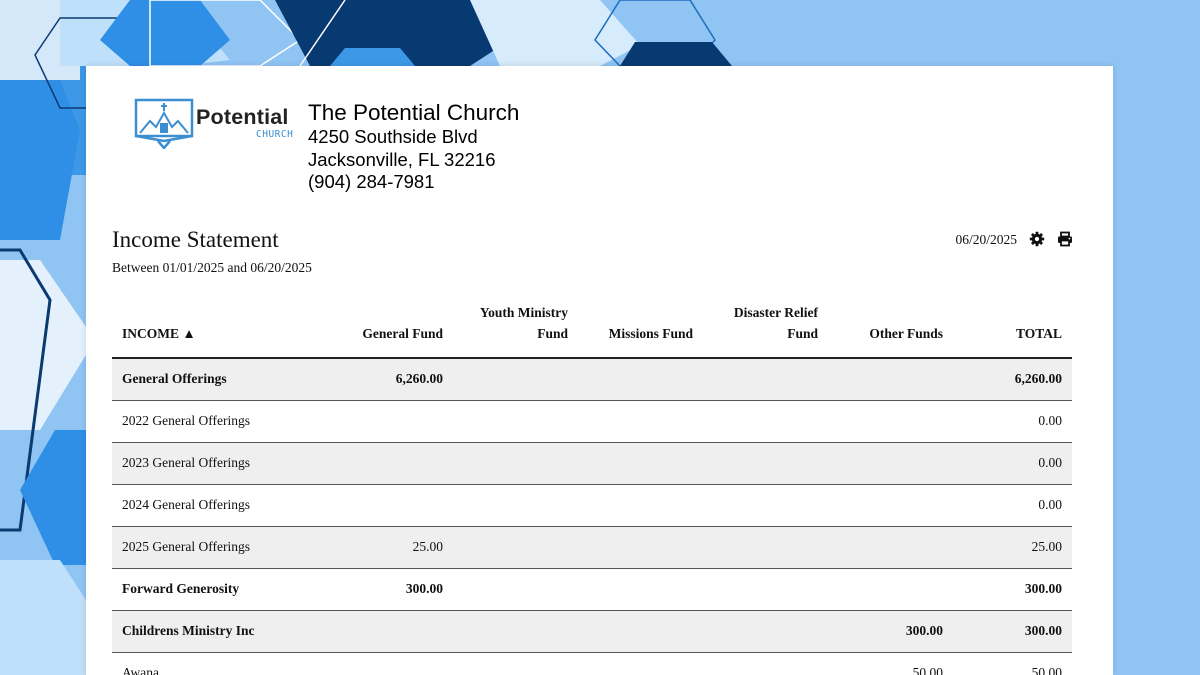 This screenshot has width=1200, height=675. I want to click on church-name: The Potential Church, so click(414, 112).